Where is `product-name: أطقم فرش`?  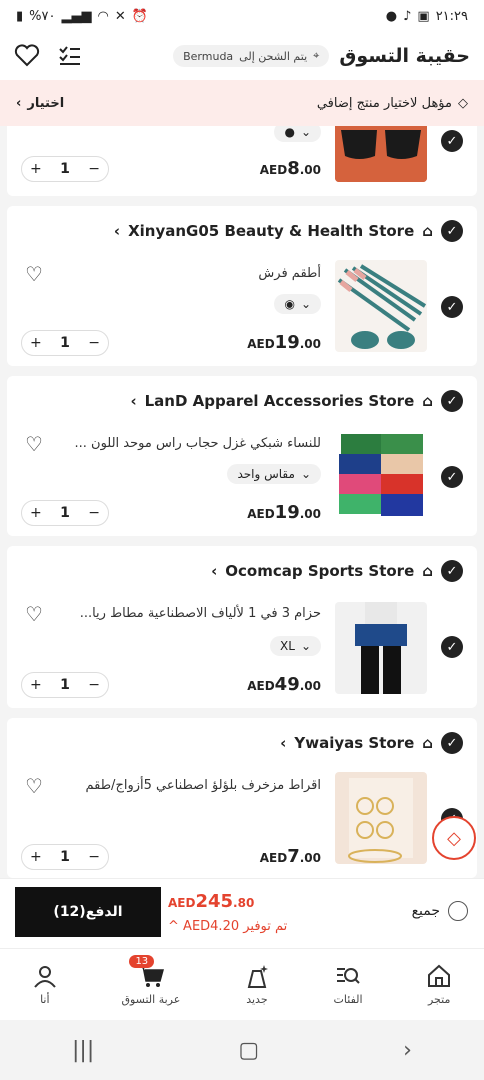 product-name: أطقم فرش is located at coordinates (289, 273).